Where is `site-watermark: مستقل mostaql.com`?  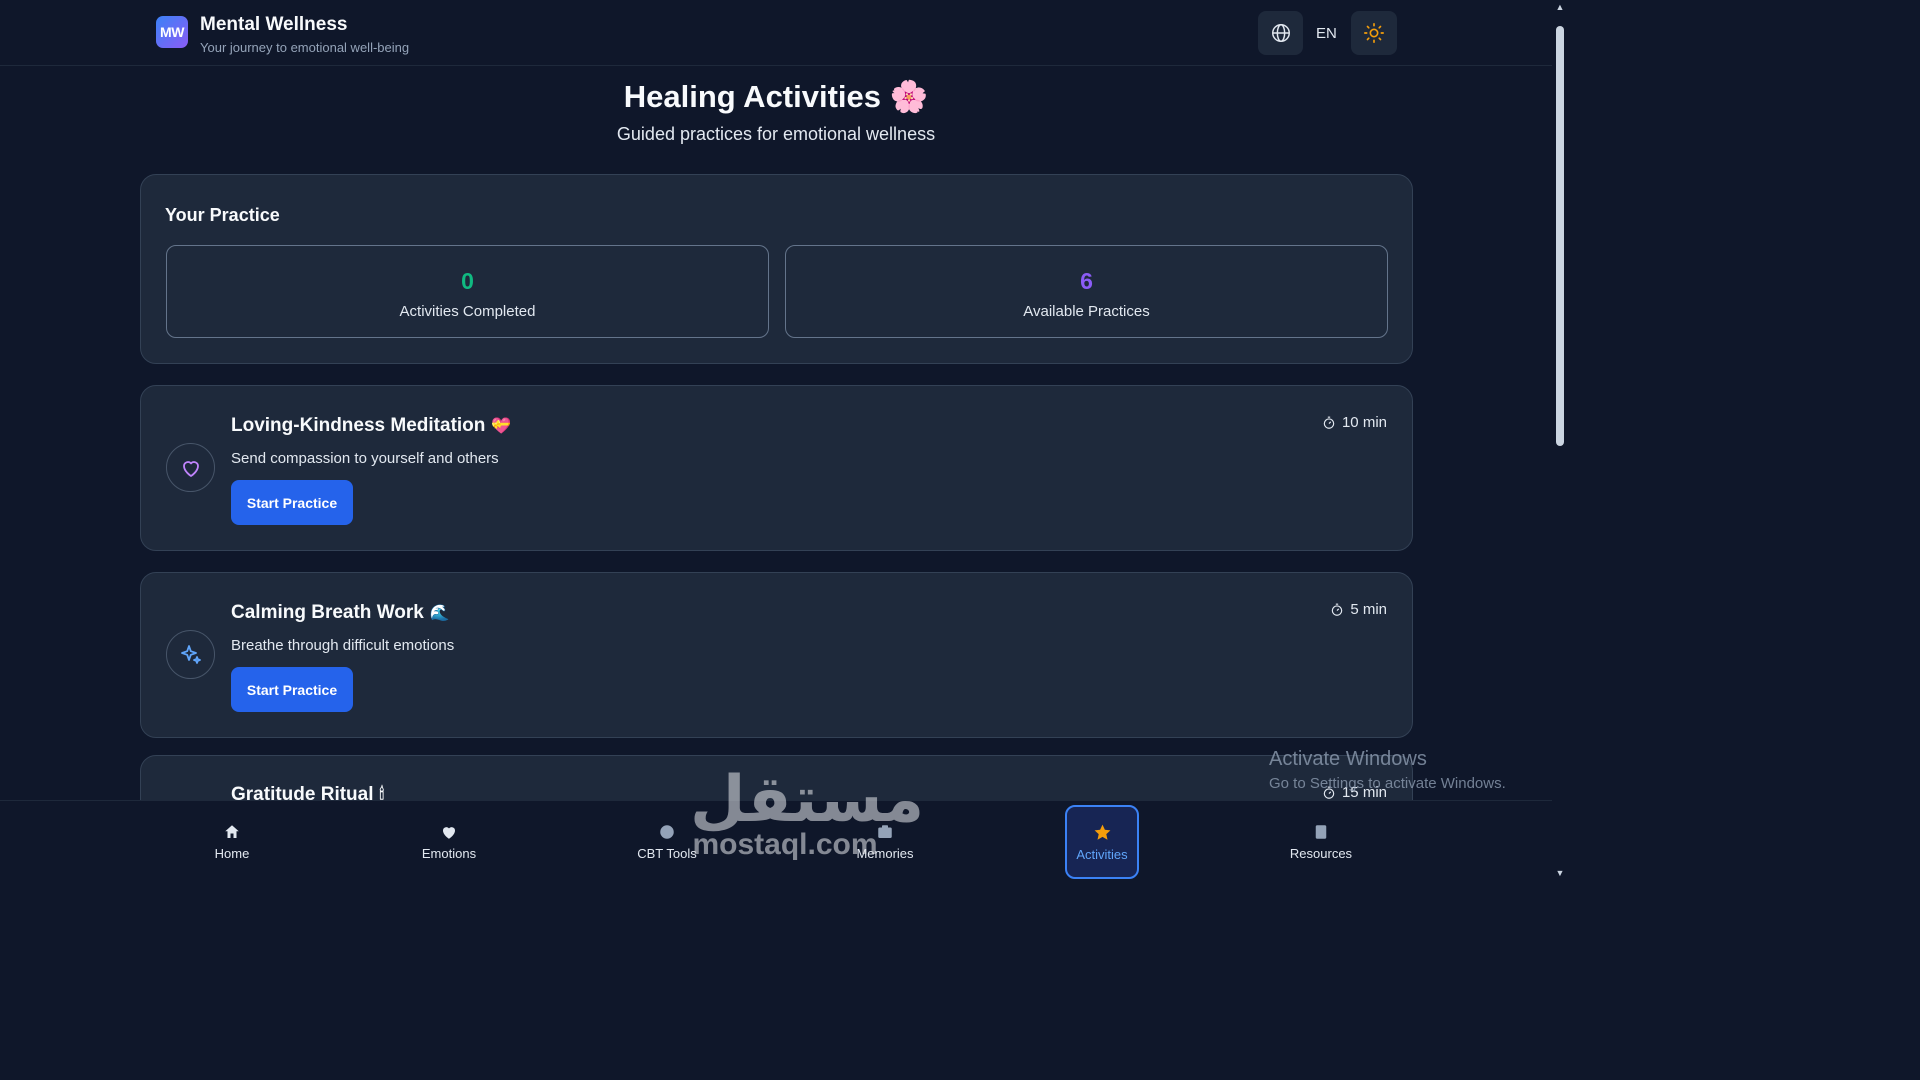 site-watermark: مستقل mostaql.com is located at coordinates (807, 812).